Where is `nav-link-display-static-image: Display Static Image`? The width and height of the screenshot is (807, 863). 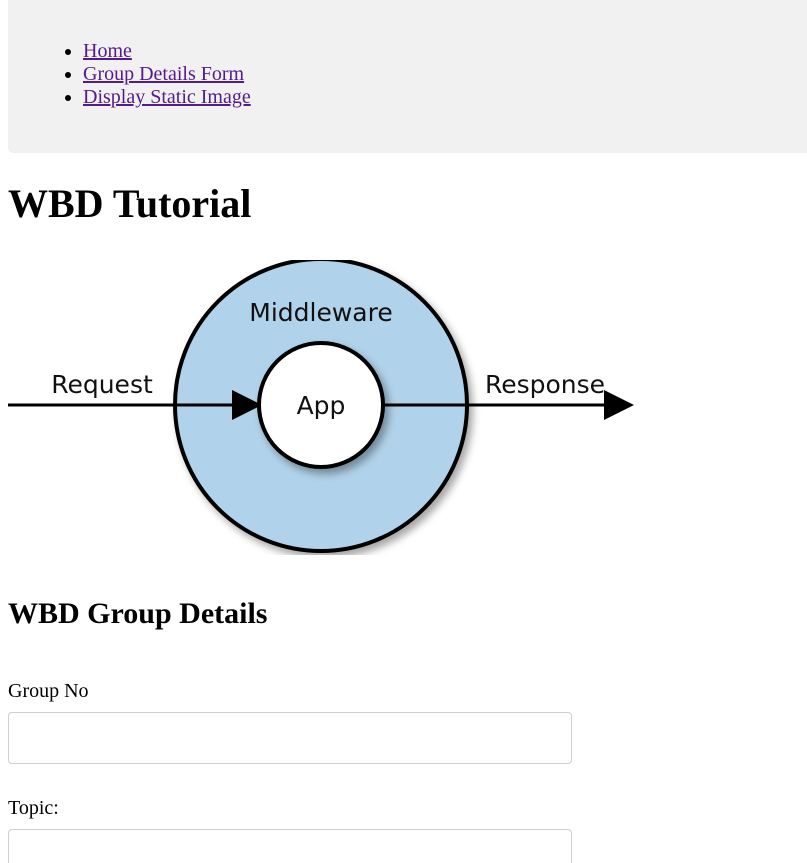
nav-link-display-static-image: Display Static Image is located at coordinates (167, 97).